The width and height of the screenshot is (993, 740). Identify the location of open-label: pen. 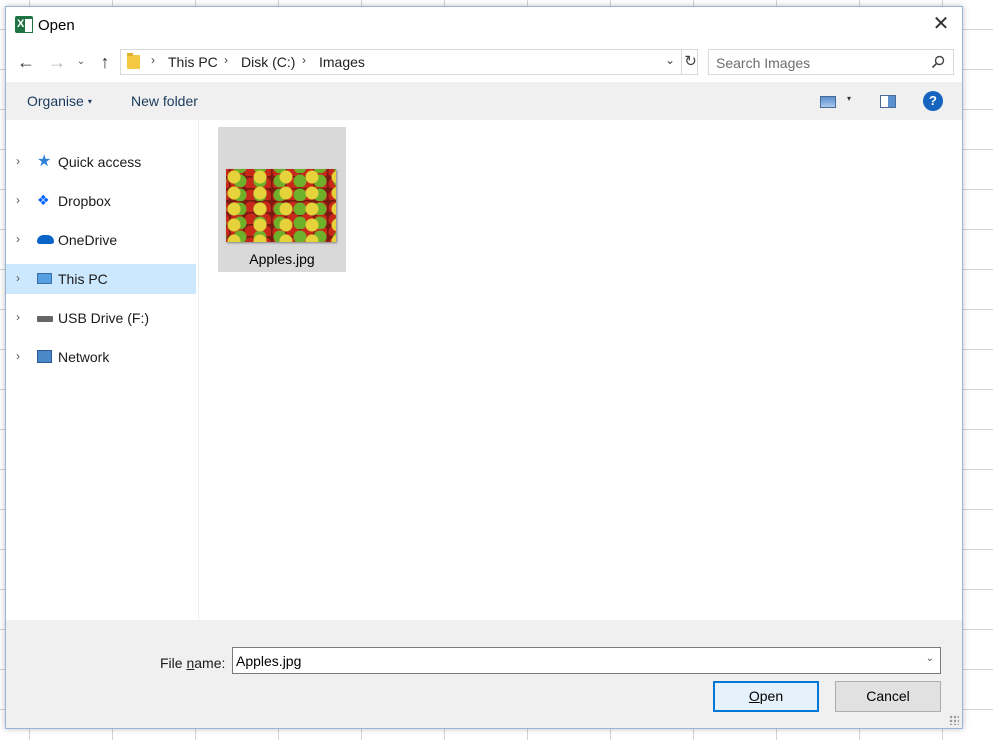
(771, 696).